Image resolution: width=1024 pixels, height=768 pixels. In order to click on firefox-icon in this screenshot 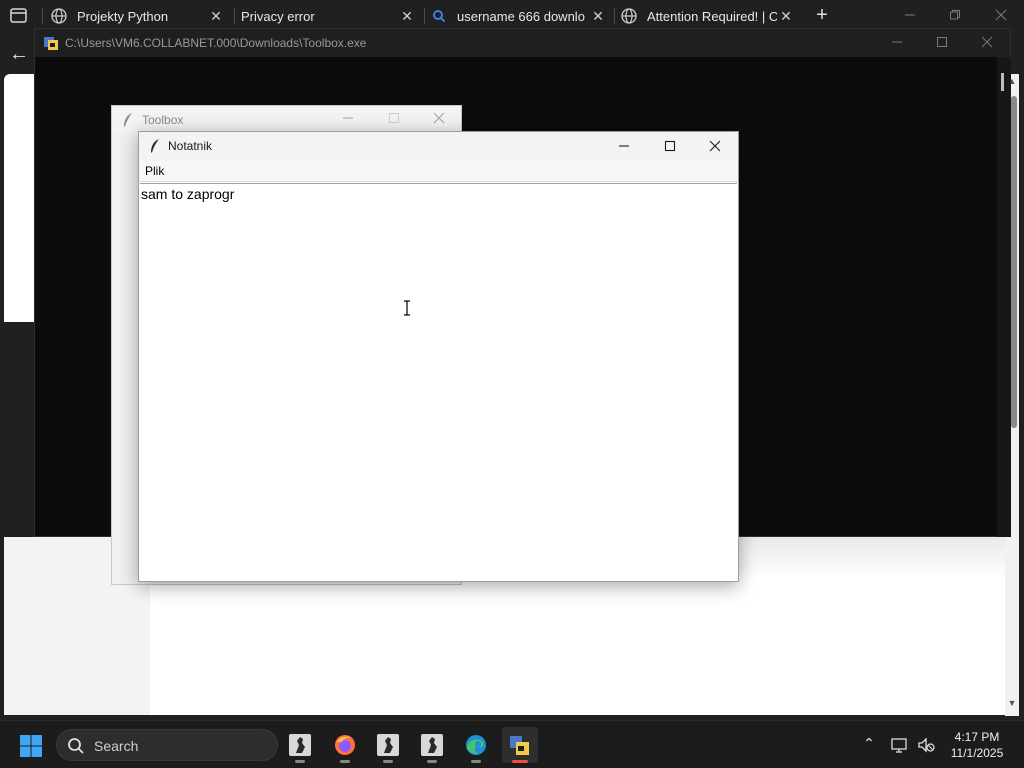, I will do `click(345, 745)`.